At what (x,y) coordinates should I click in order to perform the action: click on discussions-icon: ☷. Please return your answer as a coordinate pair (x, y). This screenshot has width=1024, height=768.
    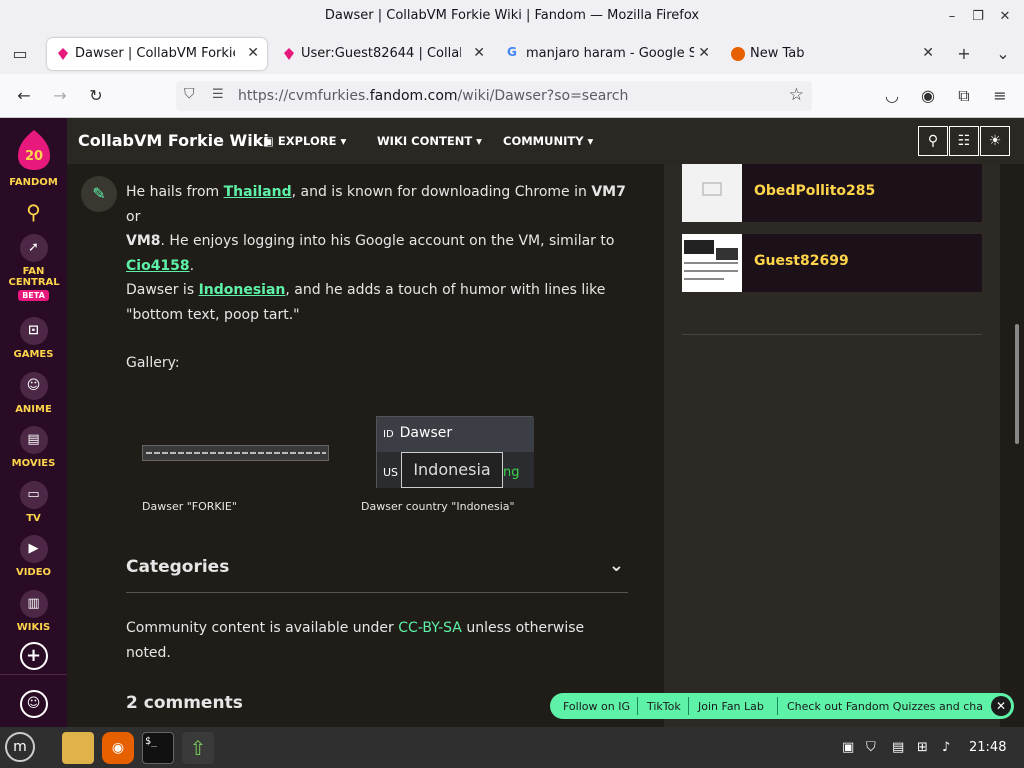
    Looking at the image, I should click on (964, 141).